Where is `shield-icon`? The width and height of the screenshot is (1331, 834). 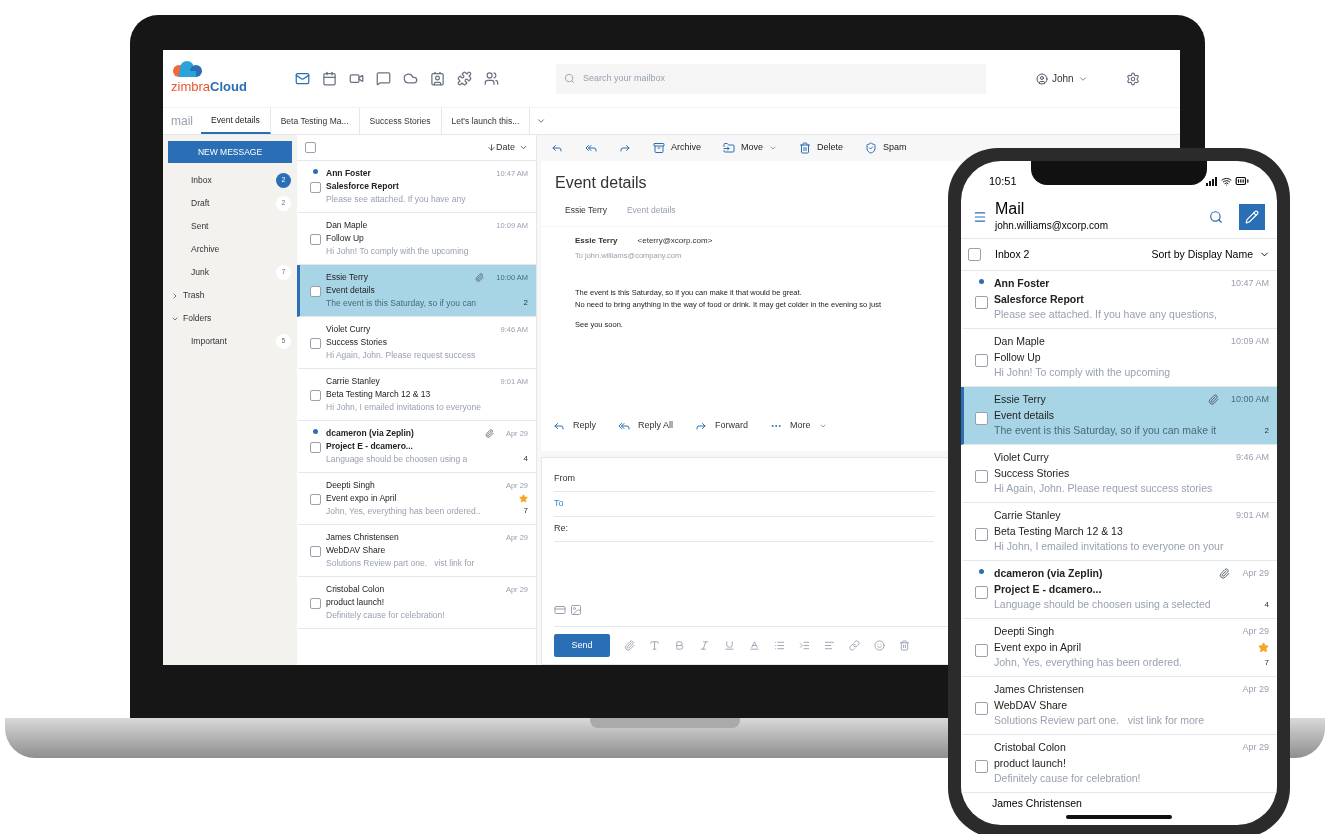
shield-icon is located at coordinates (871, 148).